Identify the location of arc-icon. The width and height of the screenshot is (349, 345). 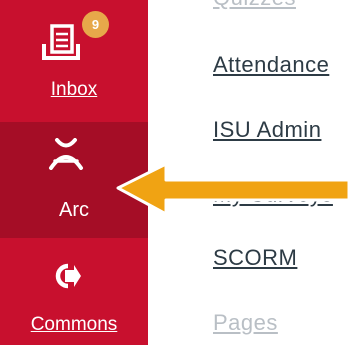
(66, 154).